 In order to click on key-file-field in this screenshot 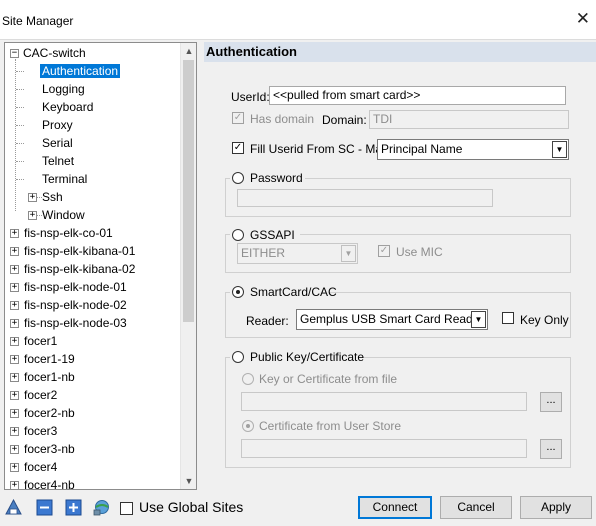, I will do `click(384, 401)`.